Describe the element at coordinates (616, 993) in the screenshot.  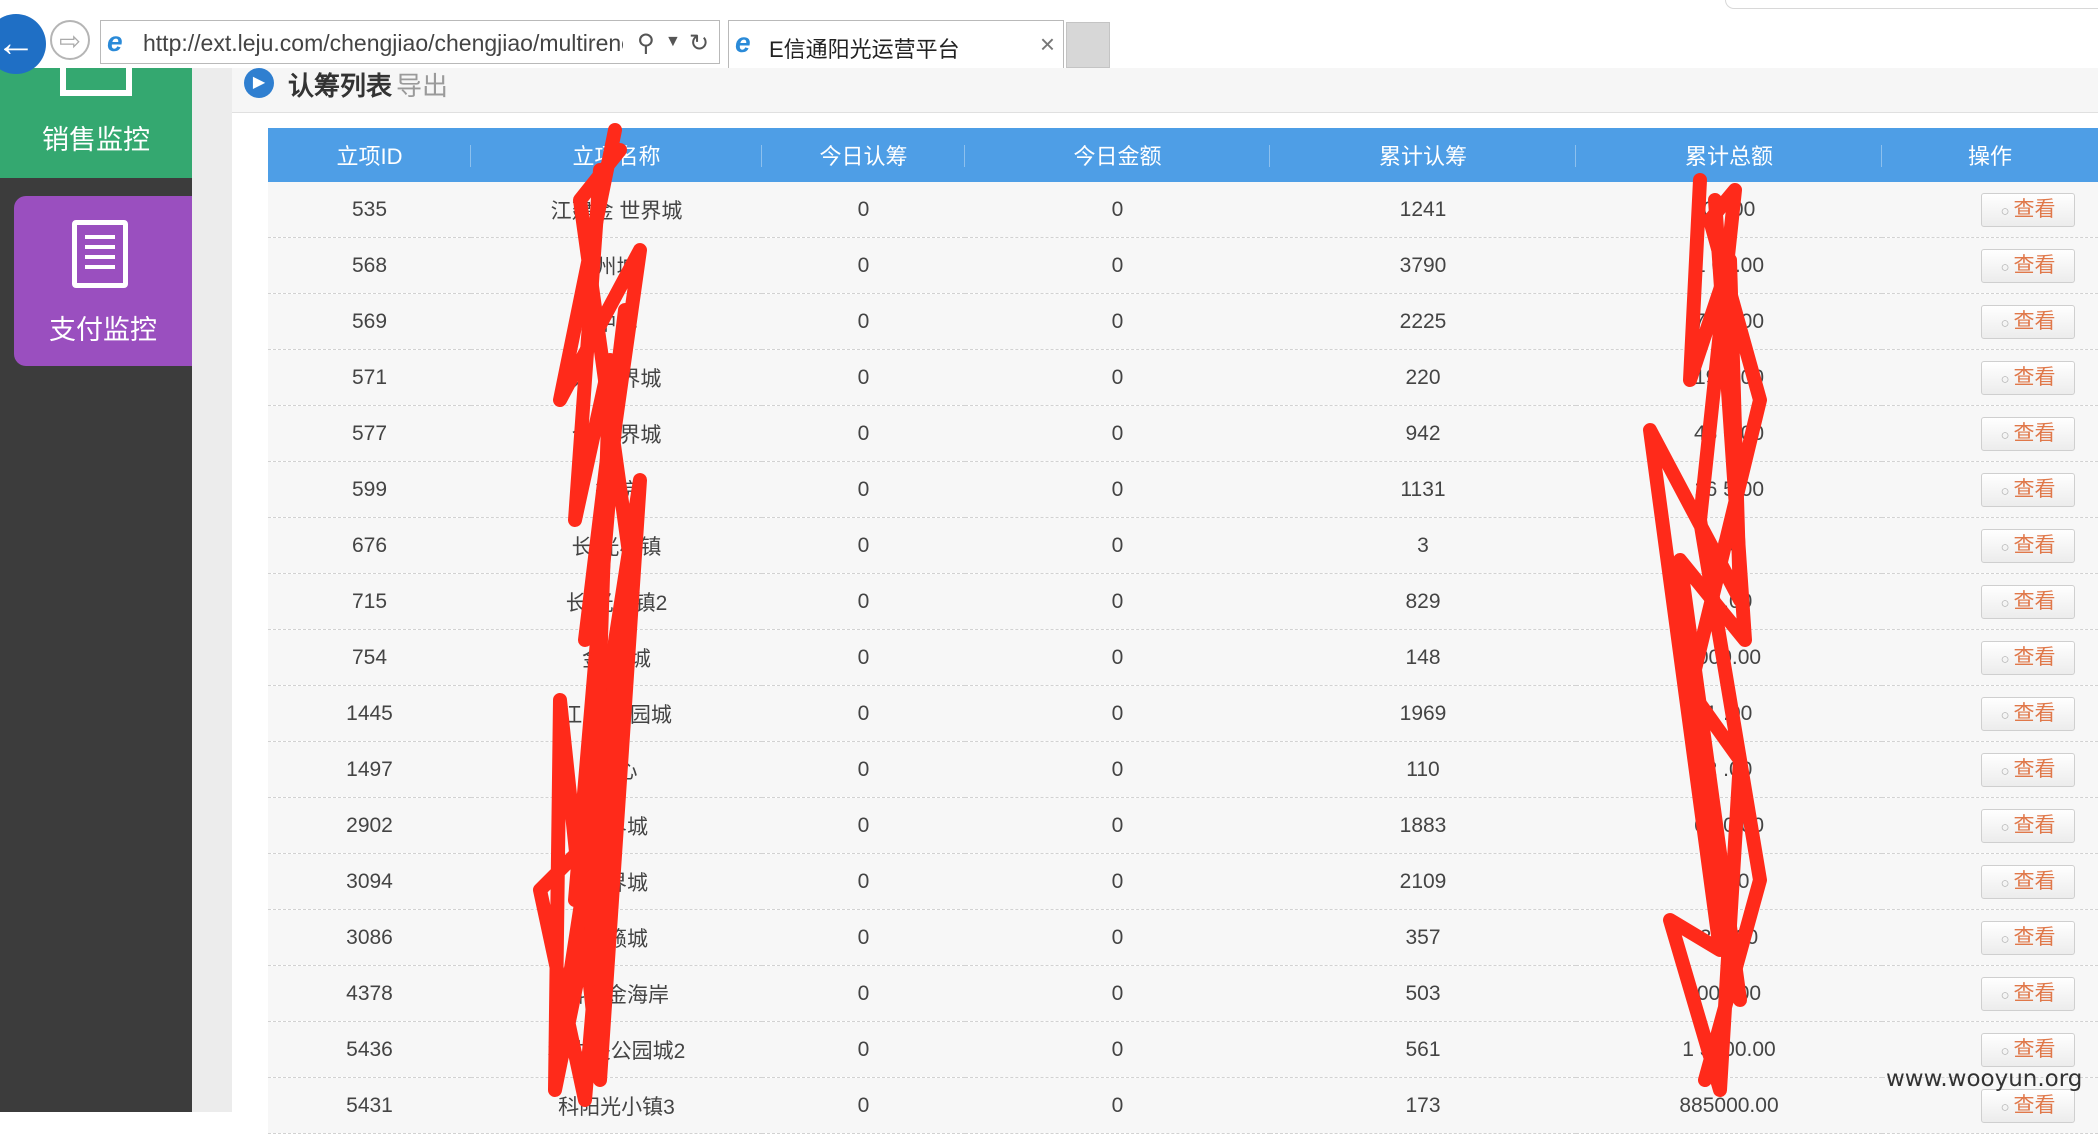
I see `cell-name: 科黄金海岸` at that location.